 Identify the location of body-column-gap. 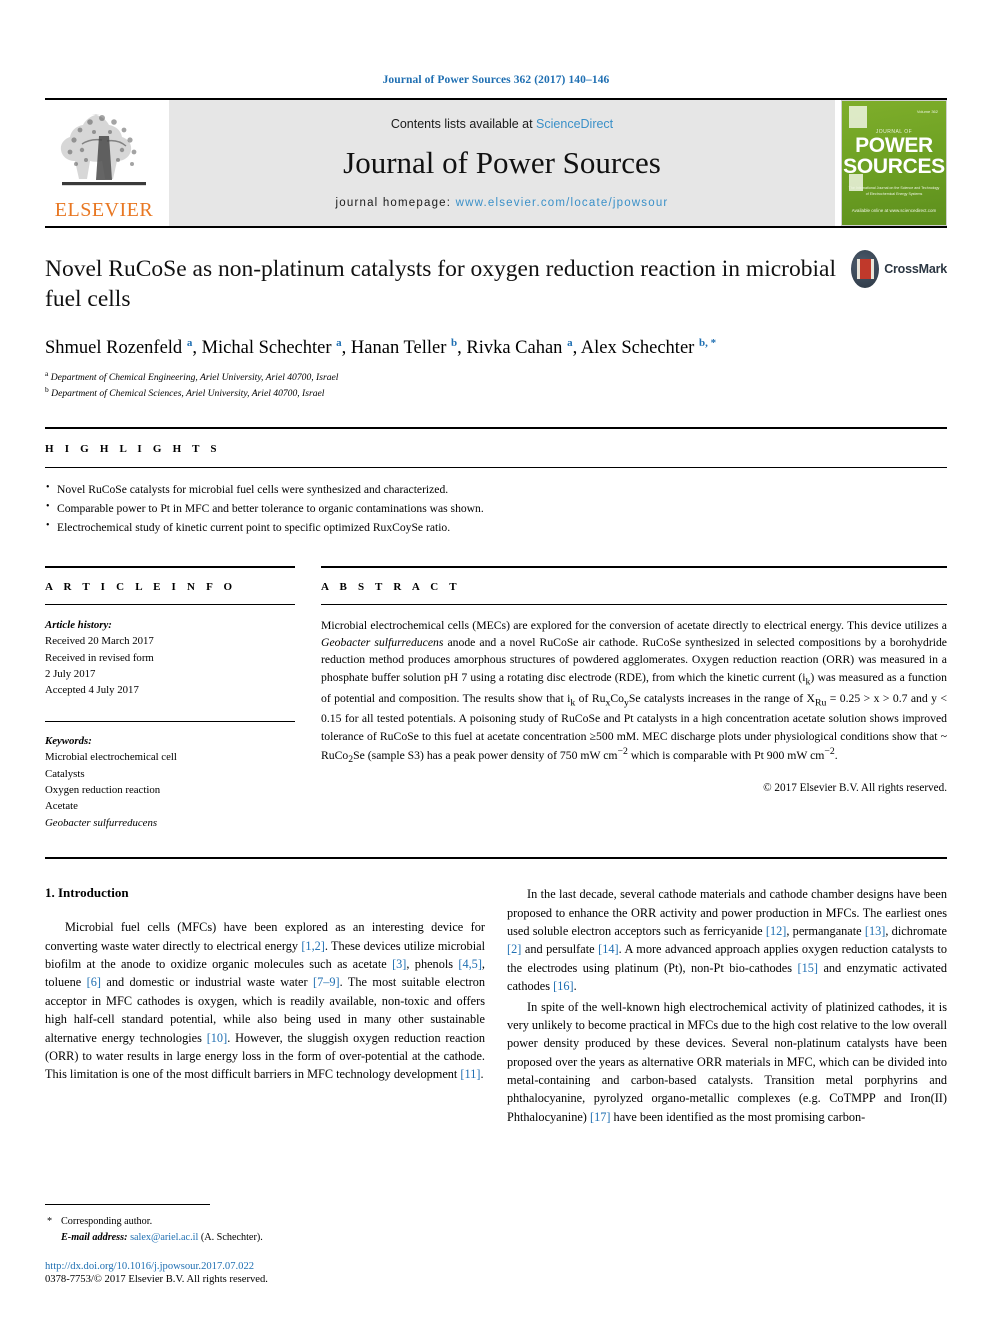
(496, 1006).